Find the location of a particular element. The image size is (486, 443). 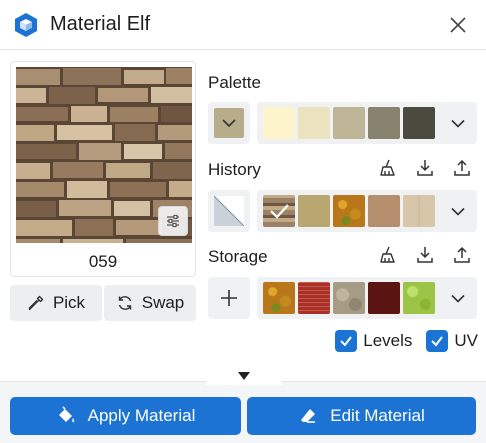

sliders-icon is located at coordinates (173, 221).